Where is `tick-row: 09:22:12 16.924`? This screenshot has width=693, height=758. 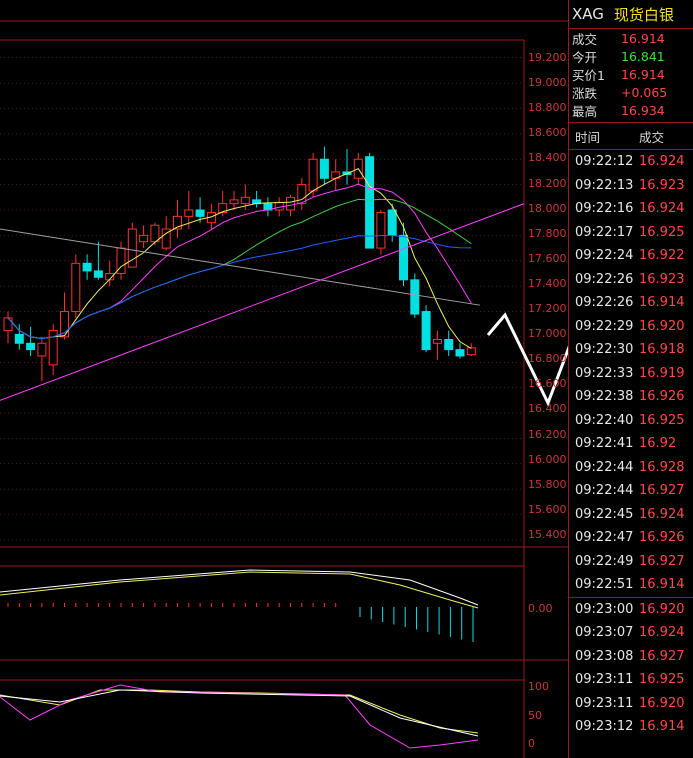 tick-row: 09:22:12 16.924 is located at coordinates (631, 162).